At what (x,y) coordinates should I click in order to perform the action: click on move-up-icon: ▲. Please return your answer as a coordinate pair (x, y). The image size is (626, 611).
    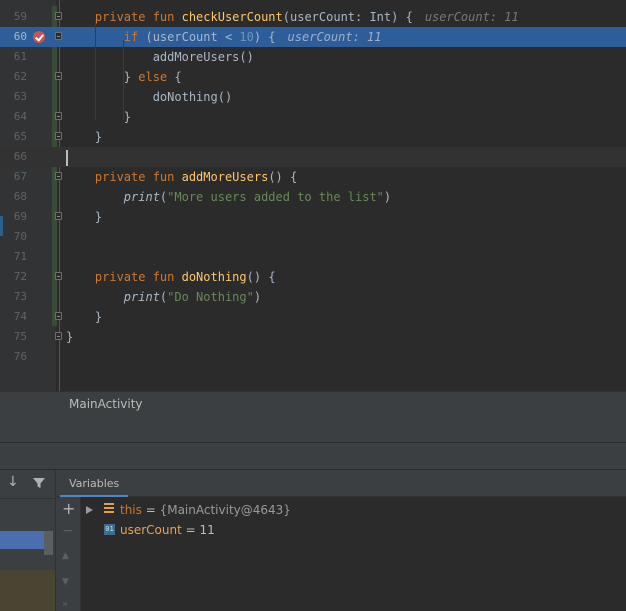
    Looking at the image, I should click on (65, 556).